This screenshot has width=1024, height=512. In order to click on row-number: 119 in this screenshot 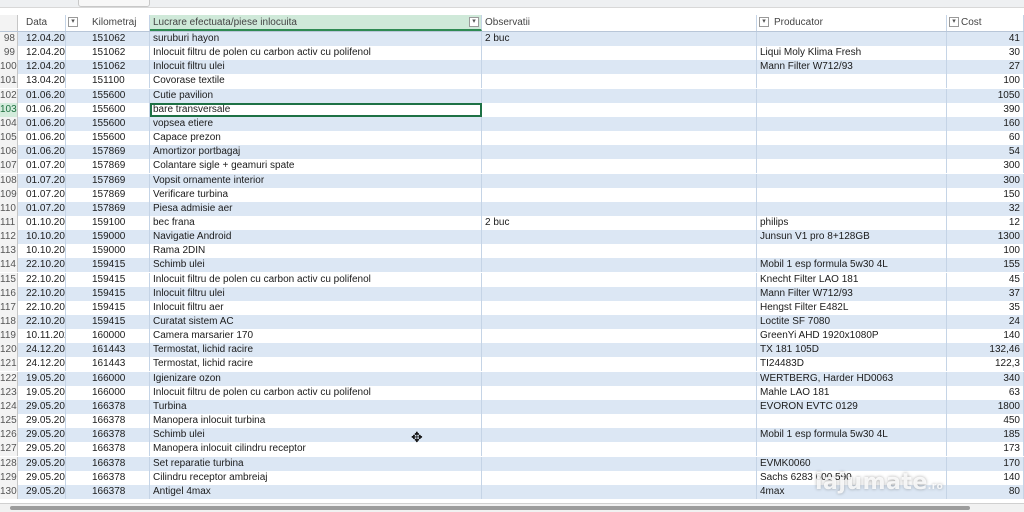, I will do `click(9, 336)`.